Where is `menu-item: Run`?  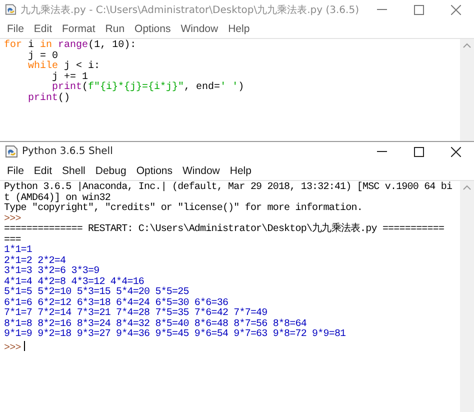 menu-item: Run is located at coordinates (115, 28).